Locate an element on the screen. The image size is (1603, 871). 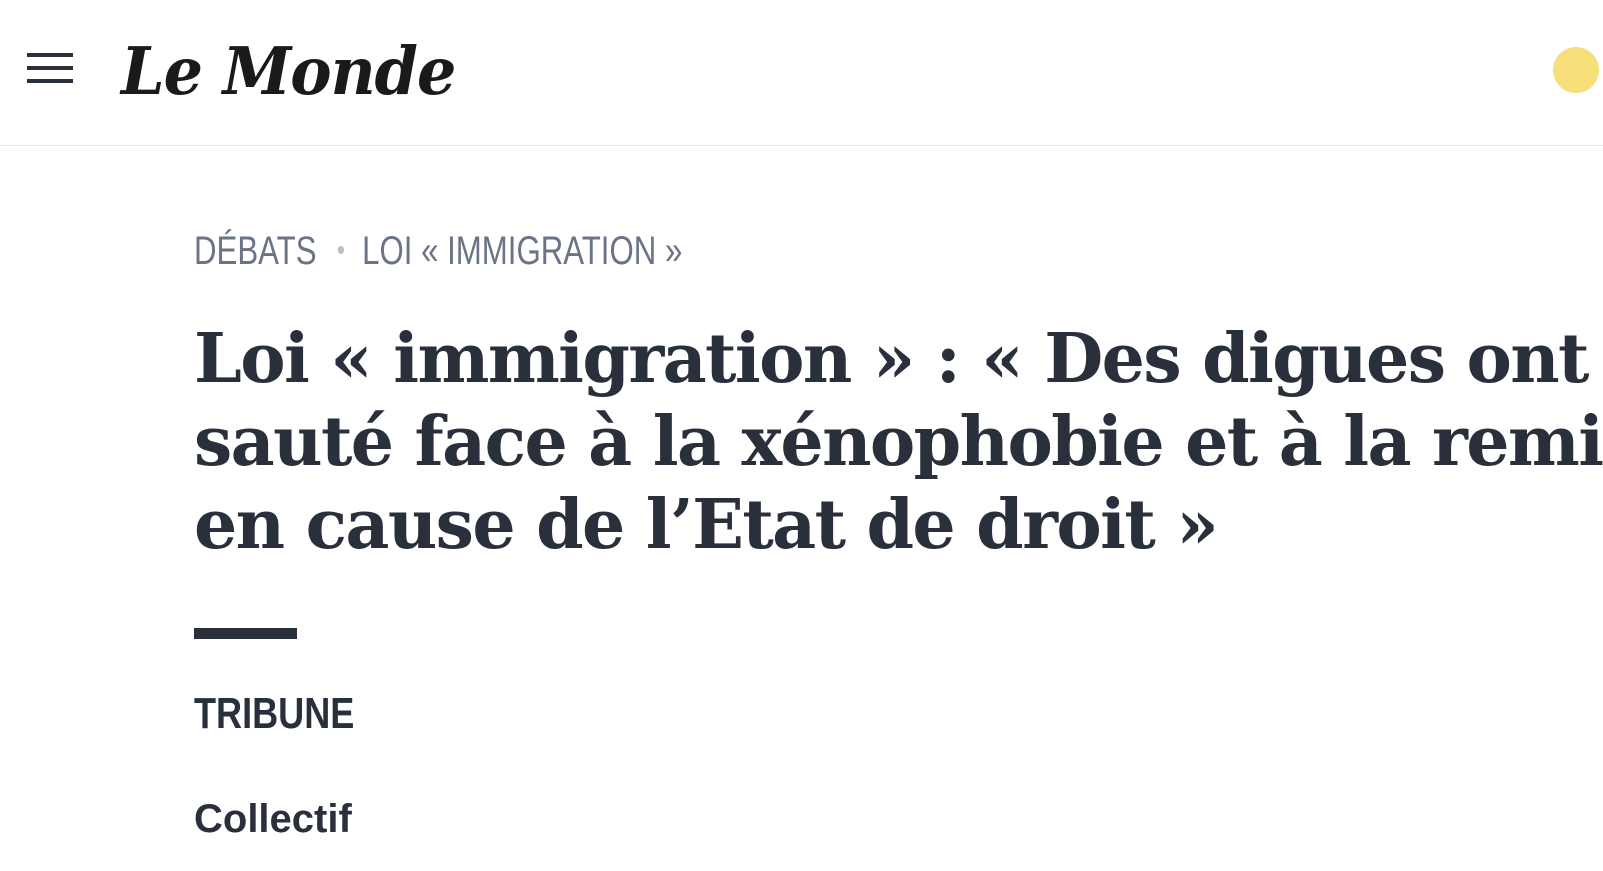
le-monde-logo: Le Monde is located at coordinates (288, 72).